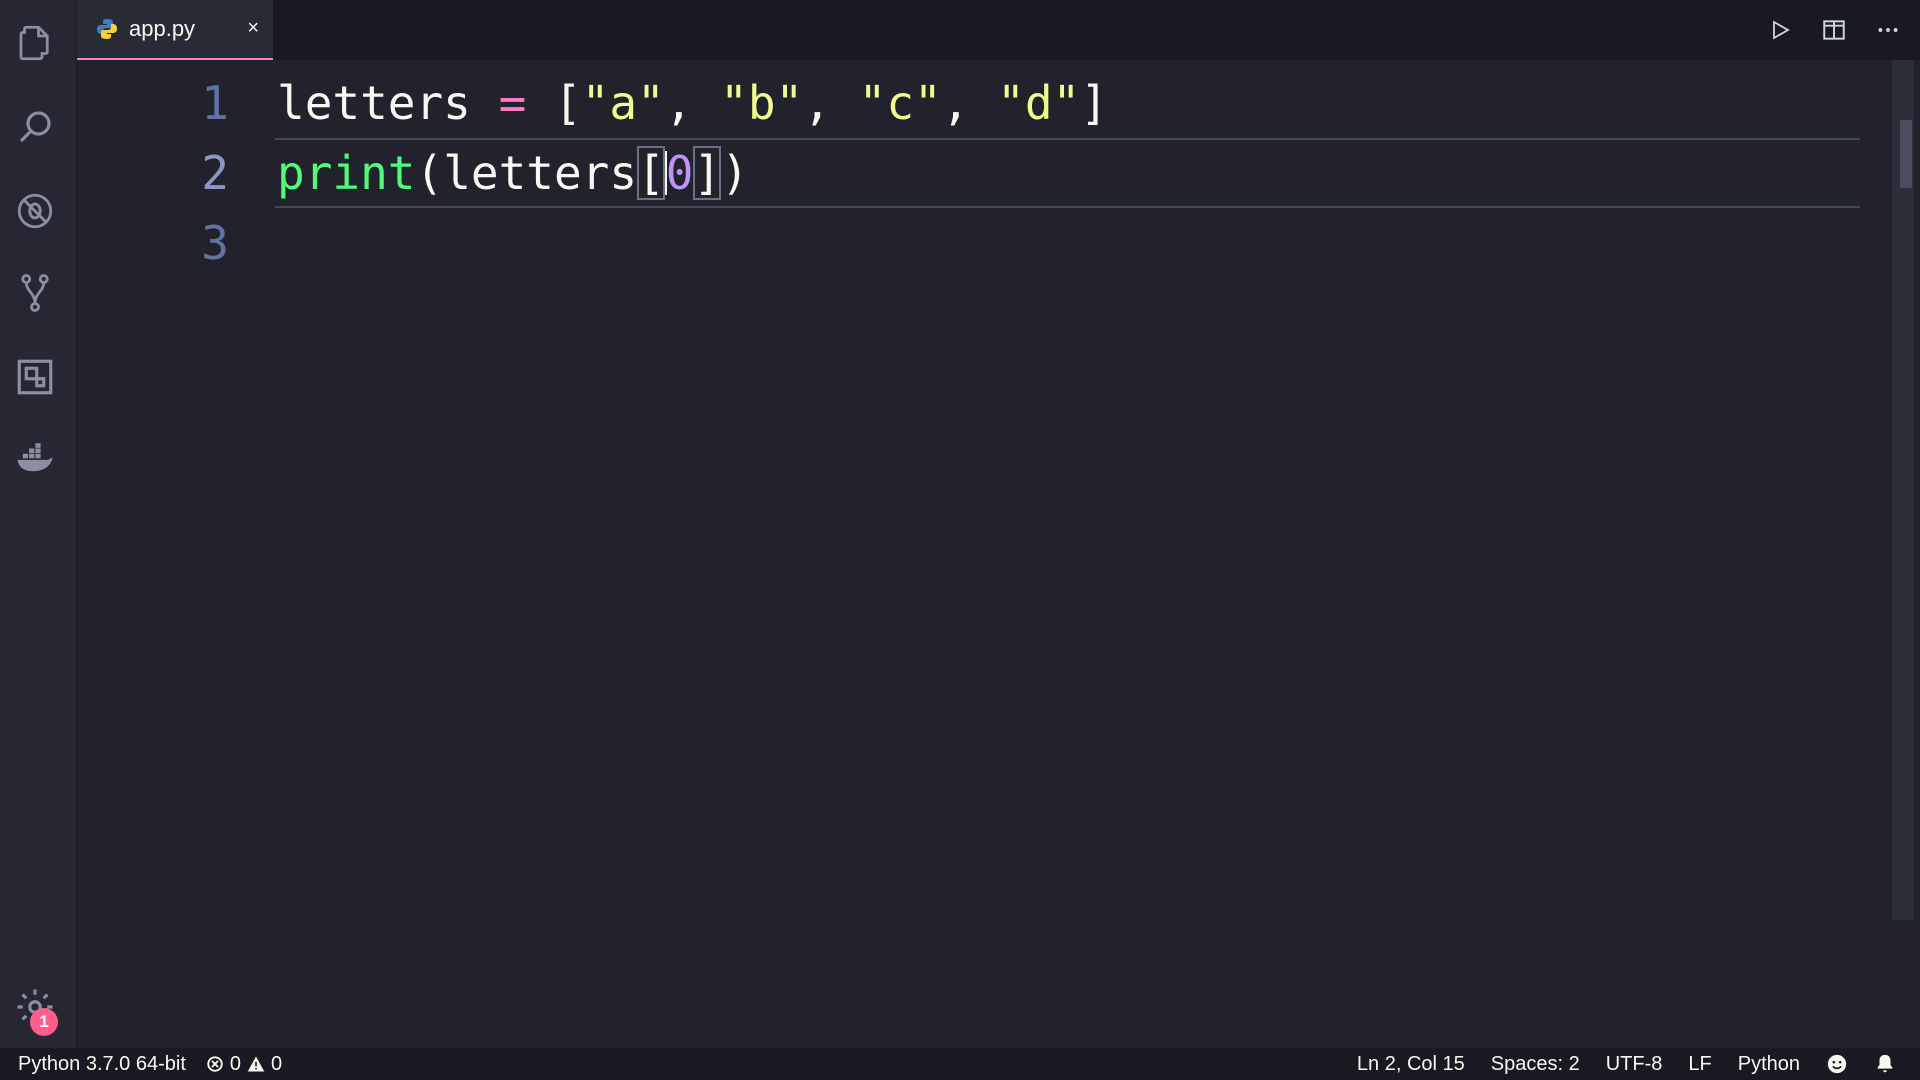  I want to click on problems-status: 0 0, so click(244, 1064).